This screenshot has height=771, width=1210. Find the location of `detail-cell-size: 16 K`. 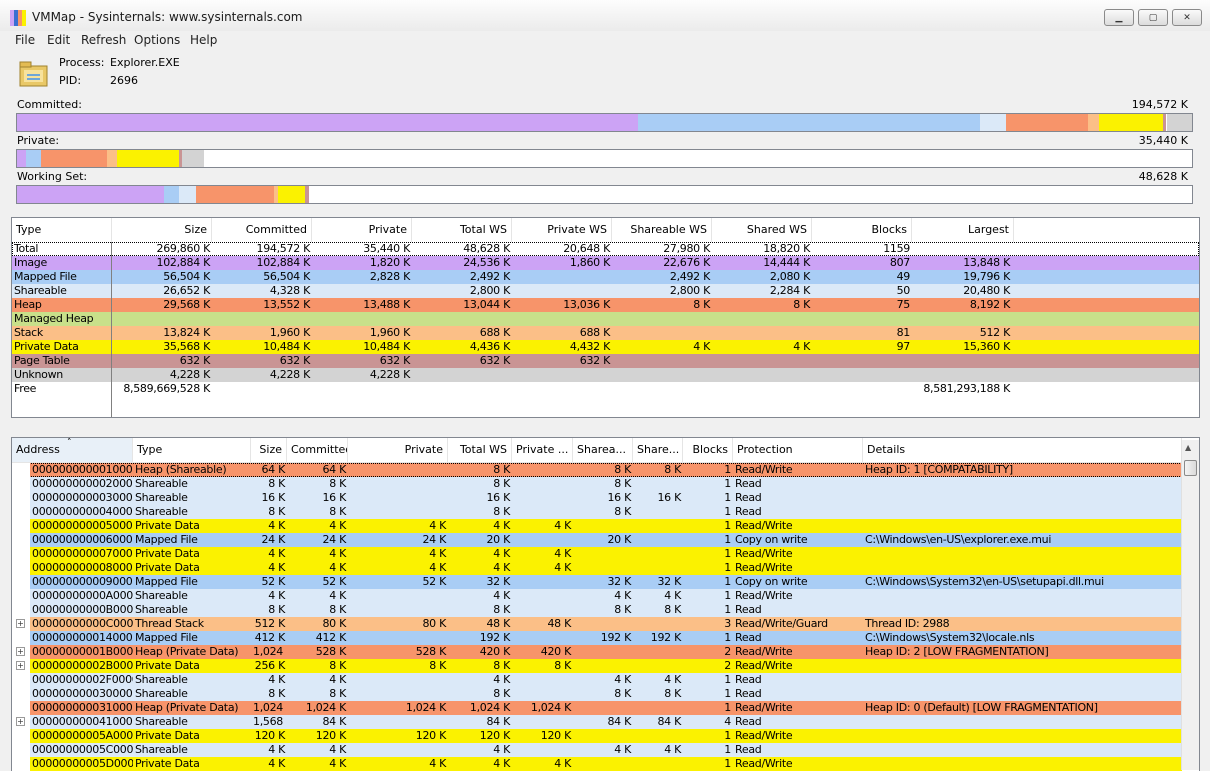

detail-cell-size: 16 K is located at coordinates (273, 497).